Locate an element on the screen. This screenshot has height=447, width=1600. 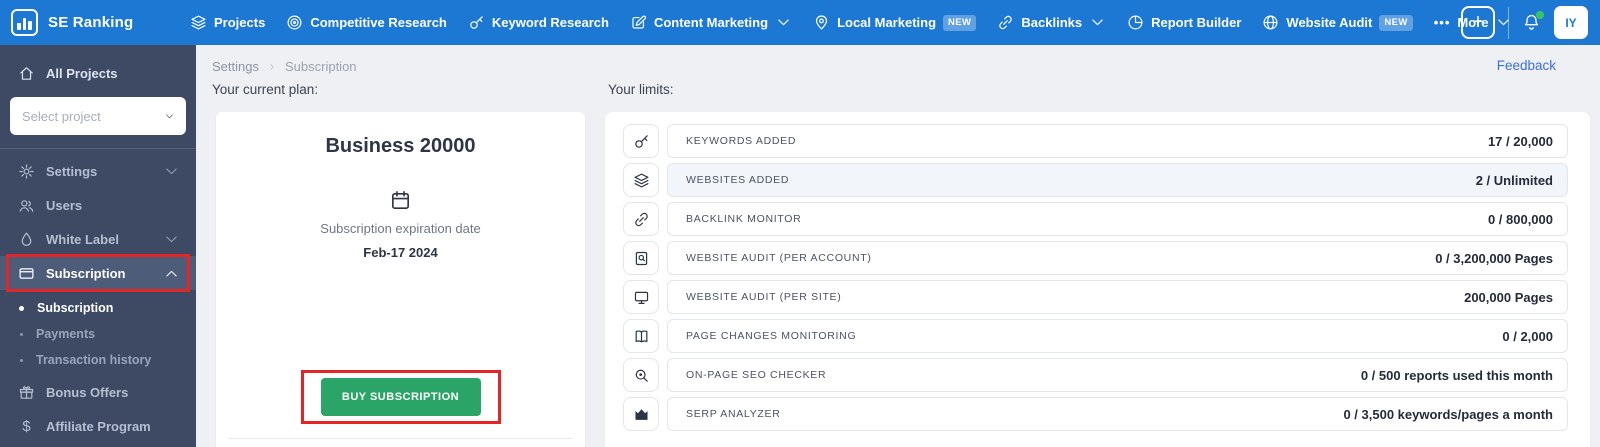
brand-name: SE Ranking is located at coordinates (91, 22).